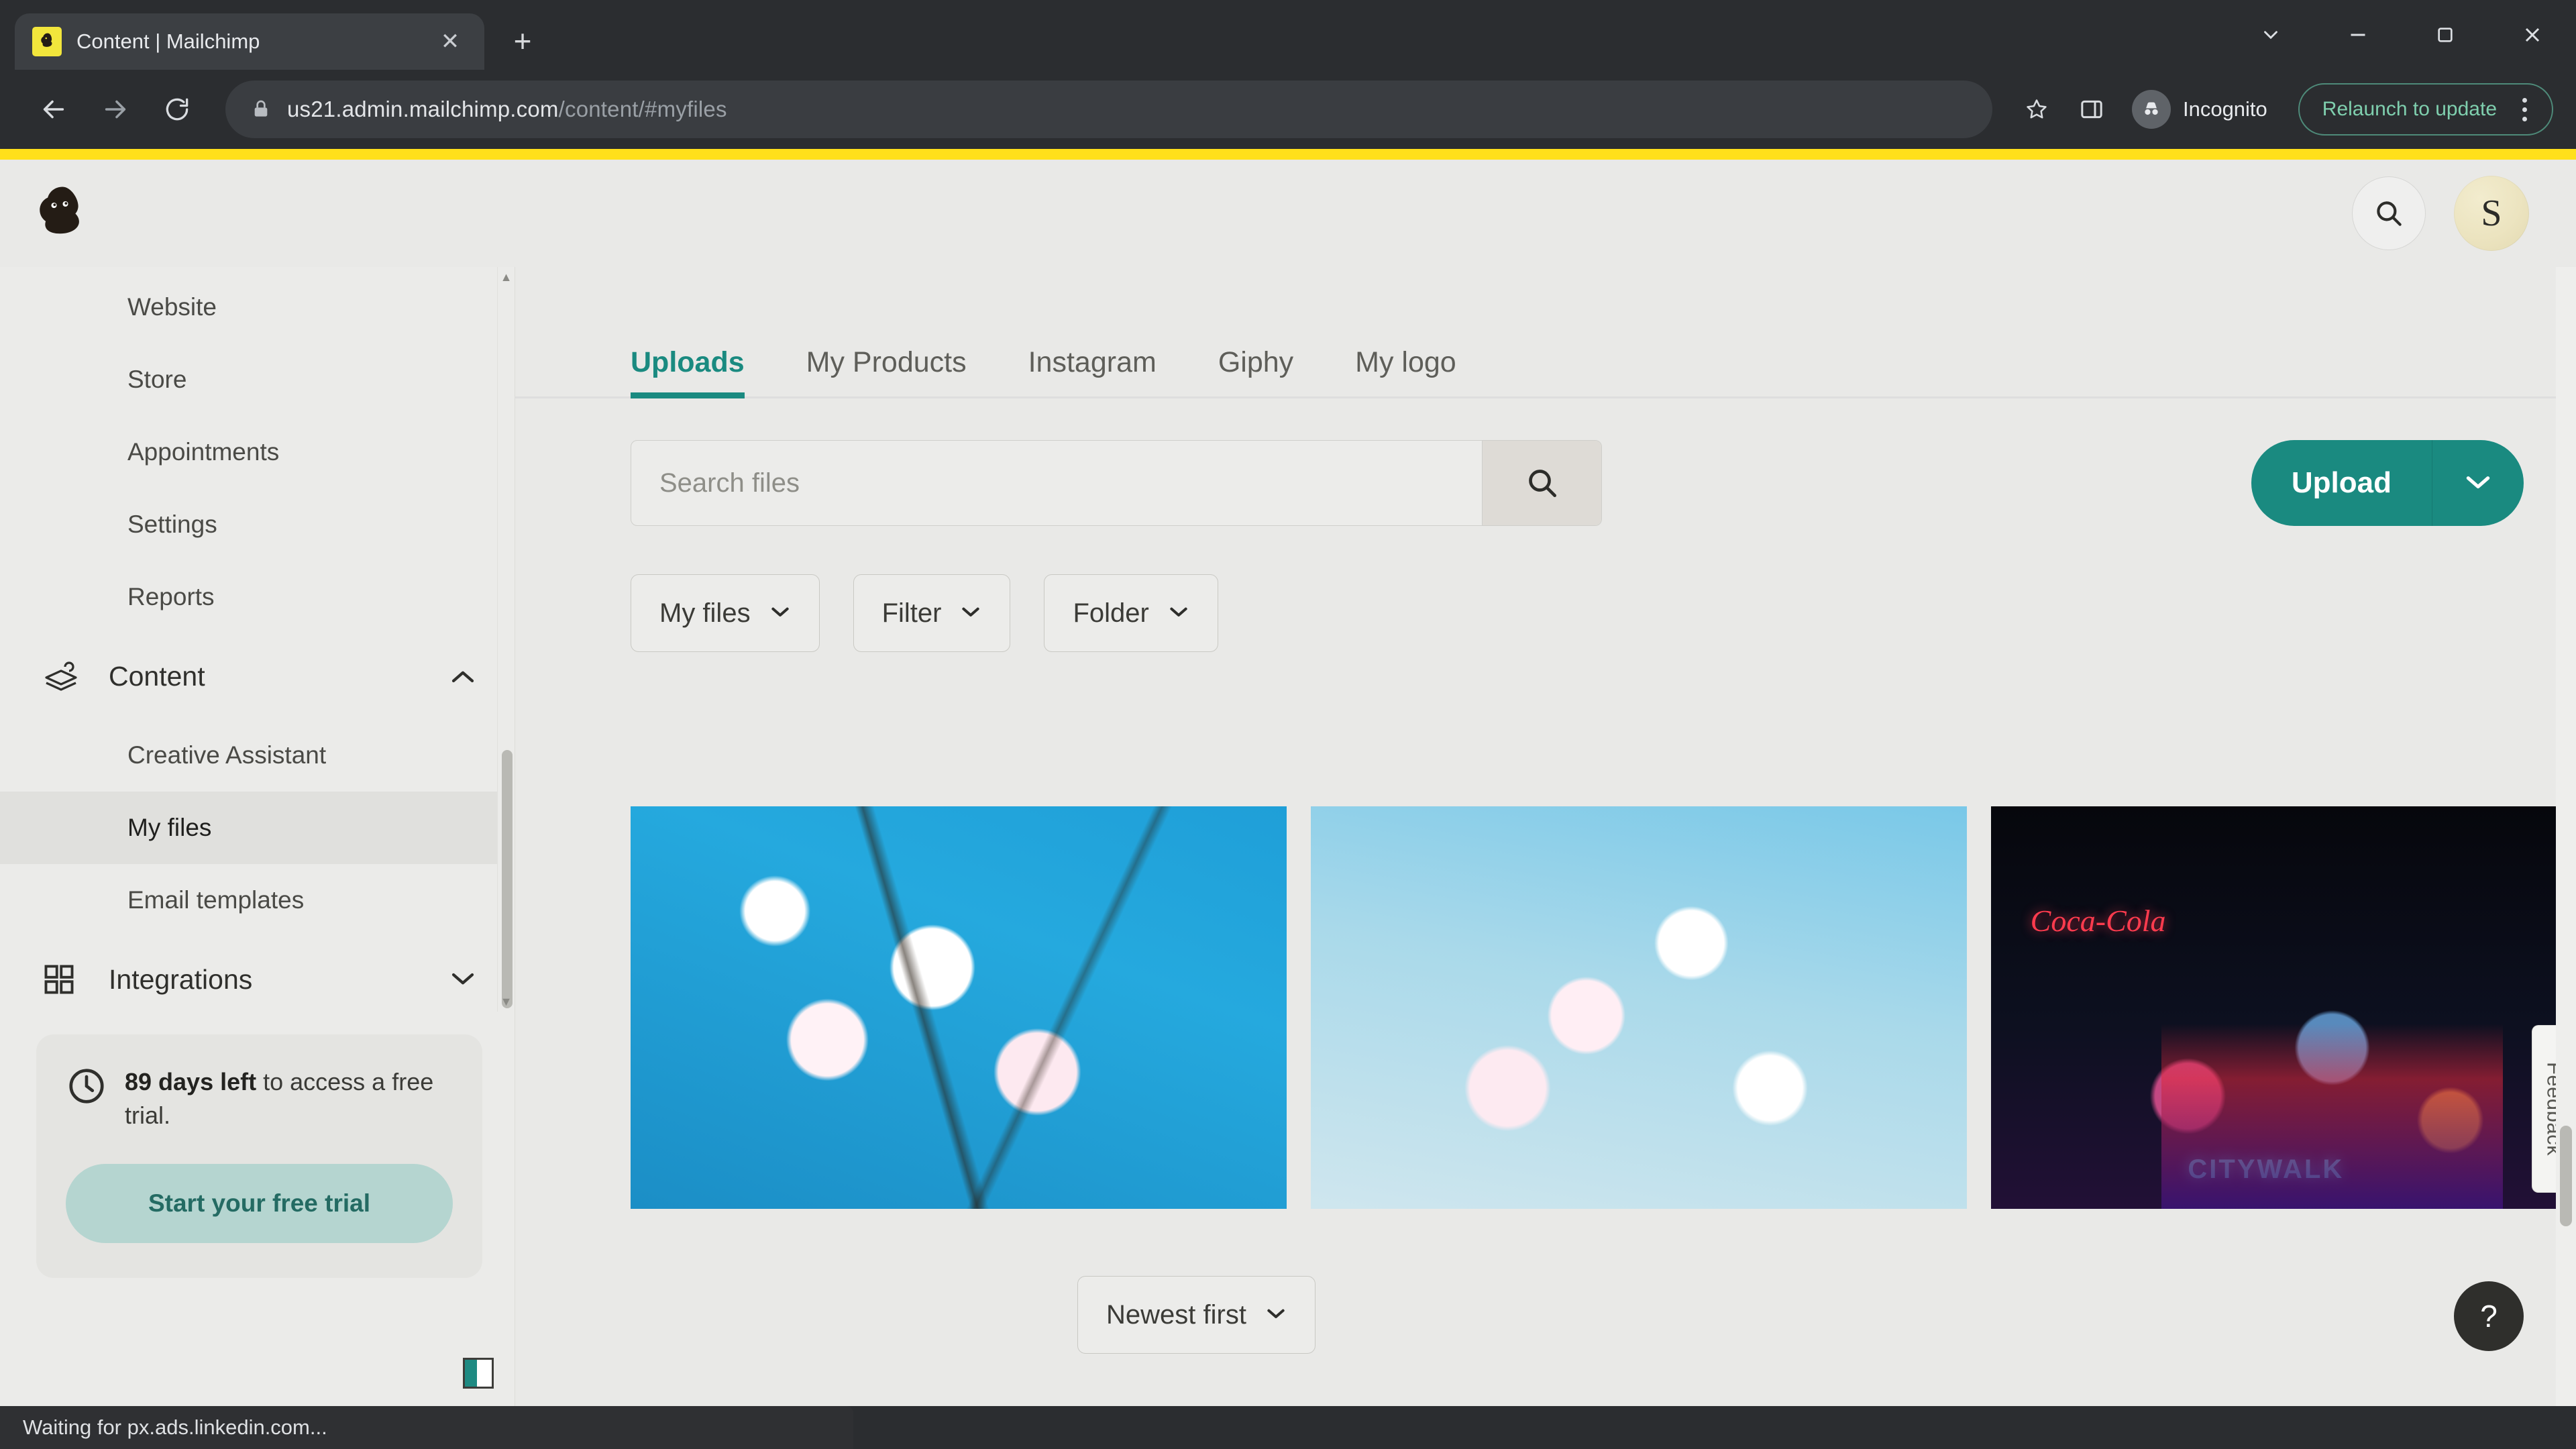  What do you see at coordinates (67, 979) in the screenshot?
I see `grid-icon` at bounding box center [67, 979].